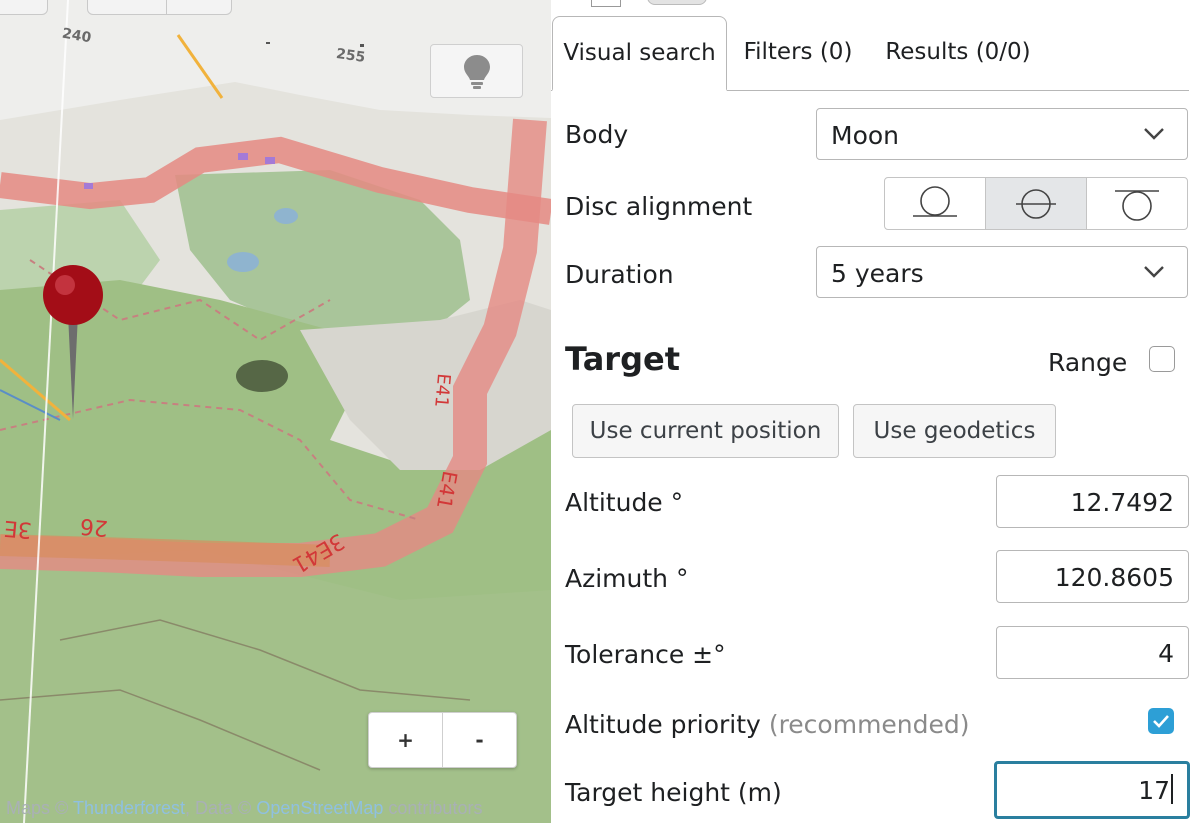  I want to click on disc-top-edge-icon, so click(1137, 205).